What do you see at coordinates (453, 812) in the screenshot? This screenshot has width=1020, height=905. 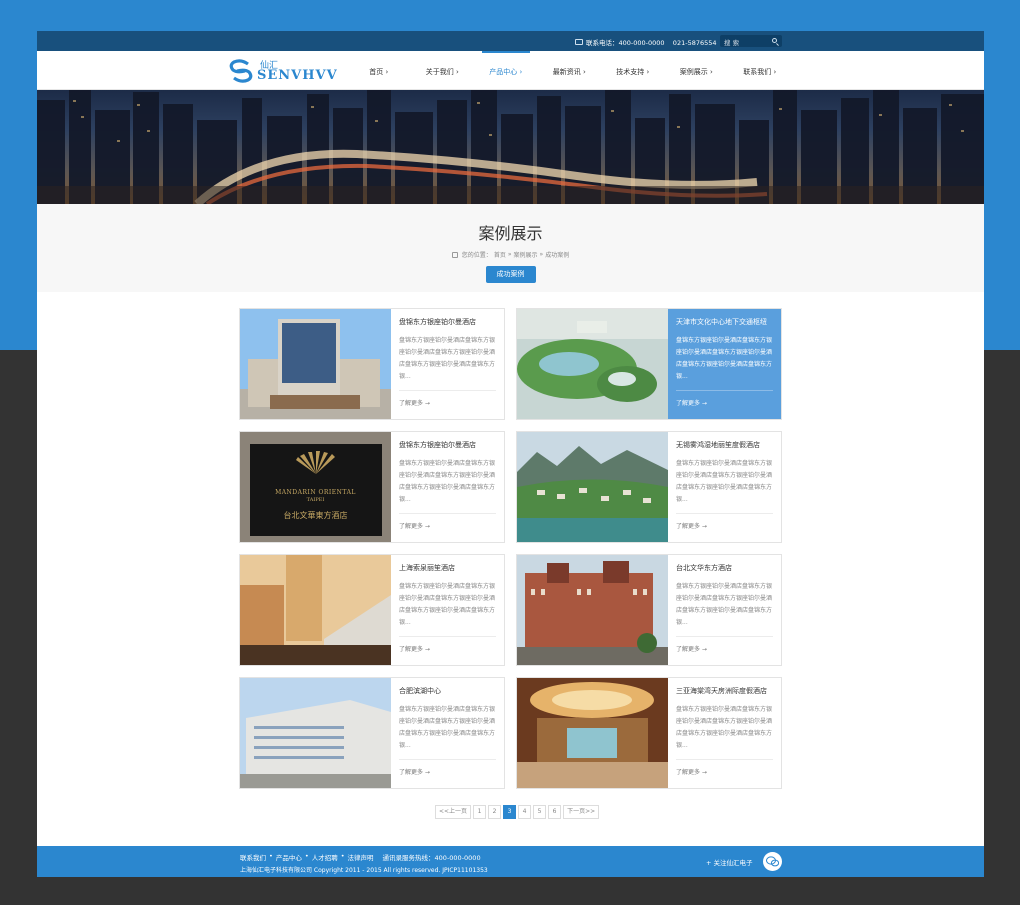 I see `prev-page-button: <<上一页` at bounding box center [453, 812].